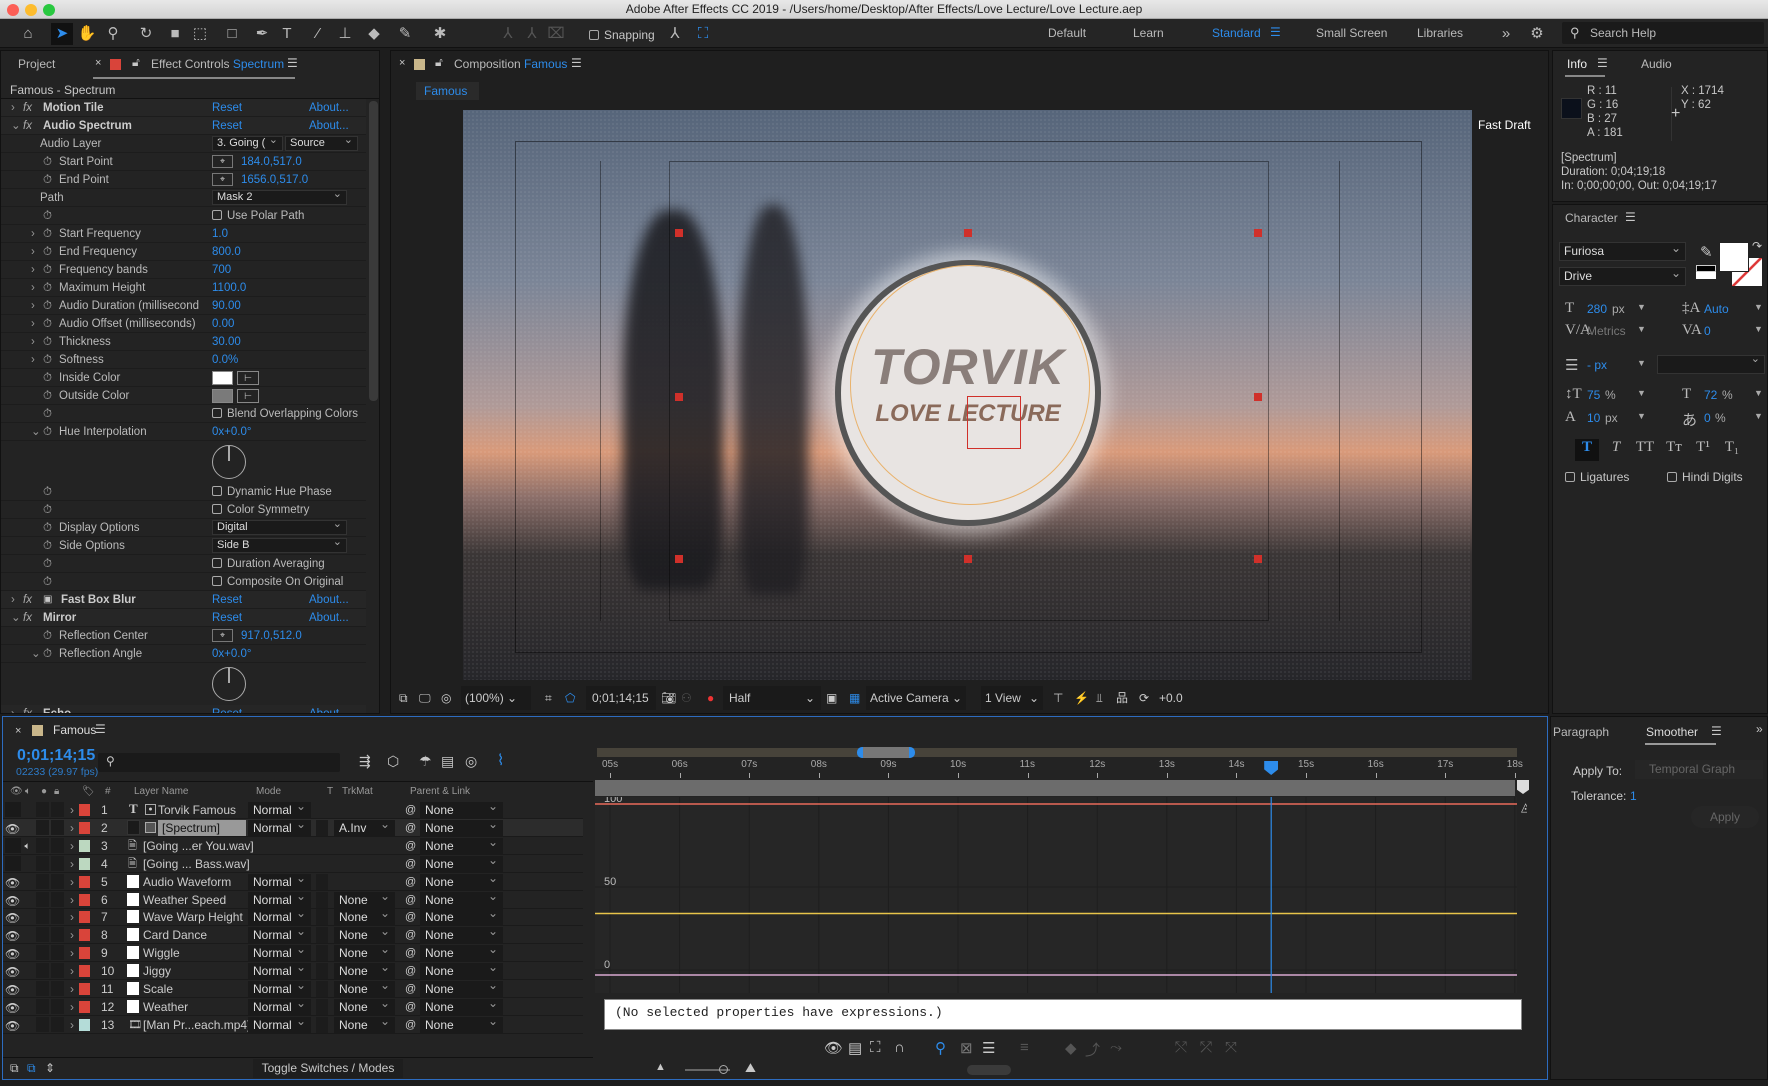  What do you see at coordinates (220, 234) in the screenshot?
I see `property-value: 1.0` at bounding box center [220, 234].